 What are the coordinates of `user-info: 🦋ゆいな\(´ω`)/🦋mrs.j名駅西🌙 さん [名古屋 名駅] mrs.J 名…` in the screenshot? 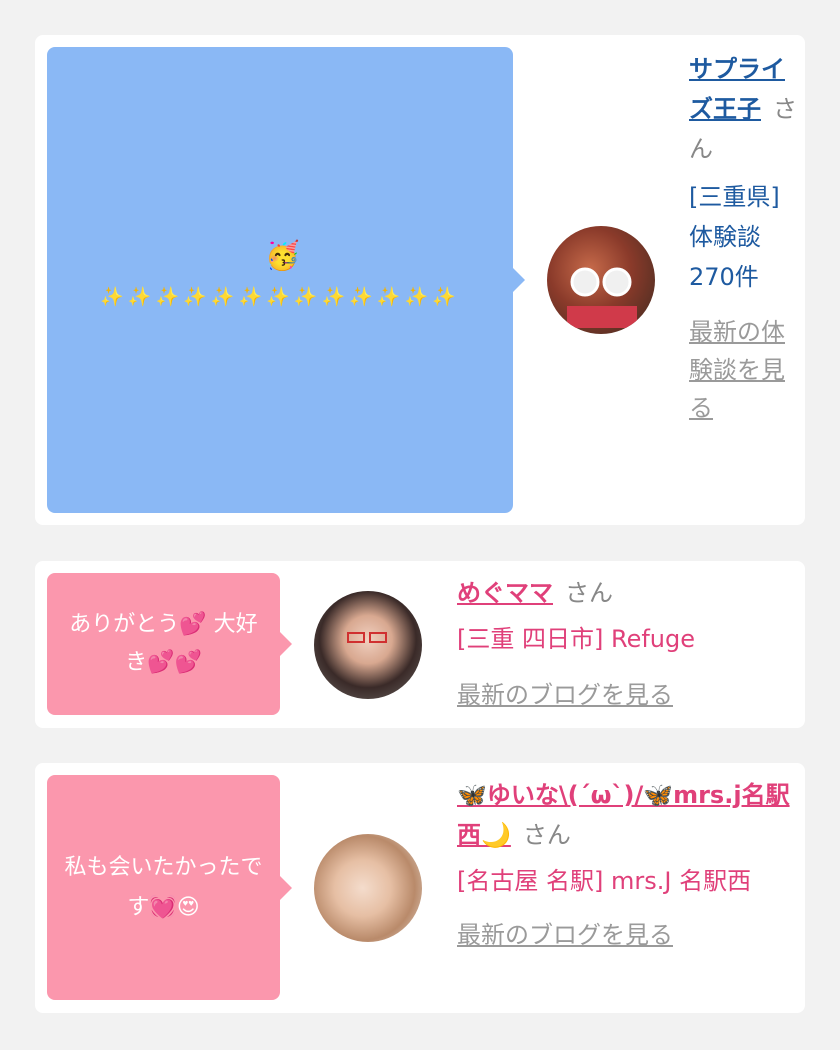 It's located at (627, 865).